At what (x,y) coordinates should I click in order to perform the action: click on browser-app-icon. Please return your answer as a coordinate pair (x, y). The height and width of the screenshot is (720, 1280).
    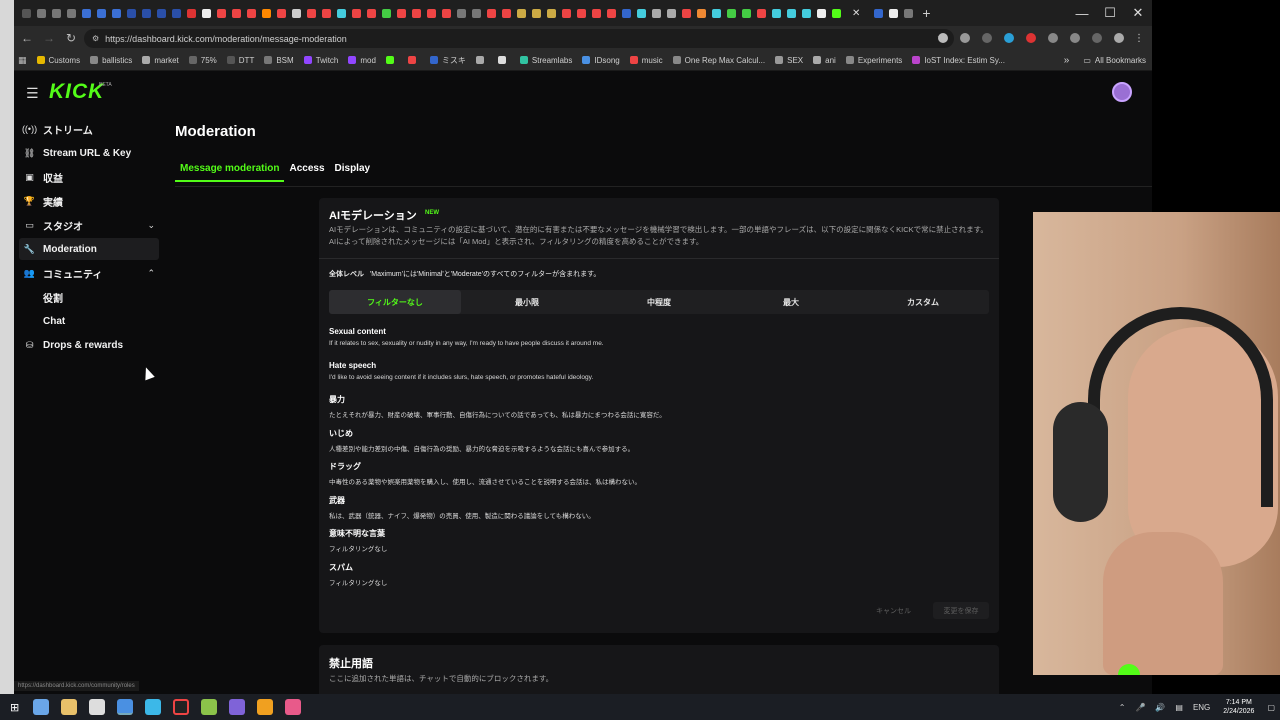
    Looking at the image, I should click on (125, 707).